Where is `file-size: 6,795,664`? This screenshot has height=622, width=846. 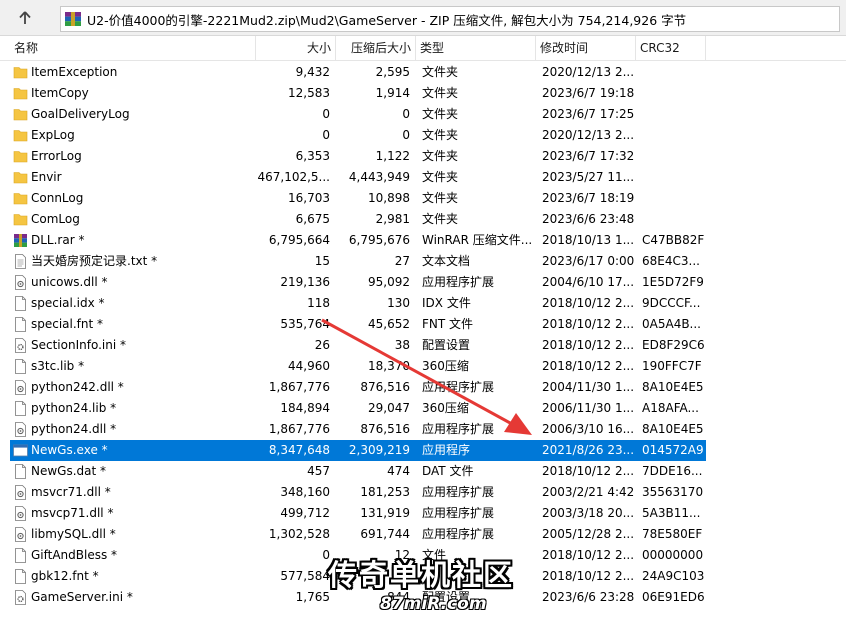
file-size: 6,795,664 is located at coordinates (299, 240).